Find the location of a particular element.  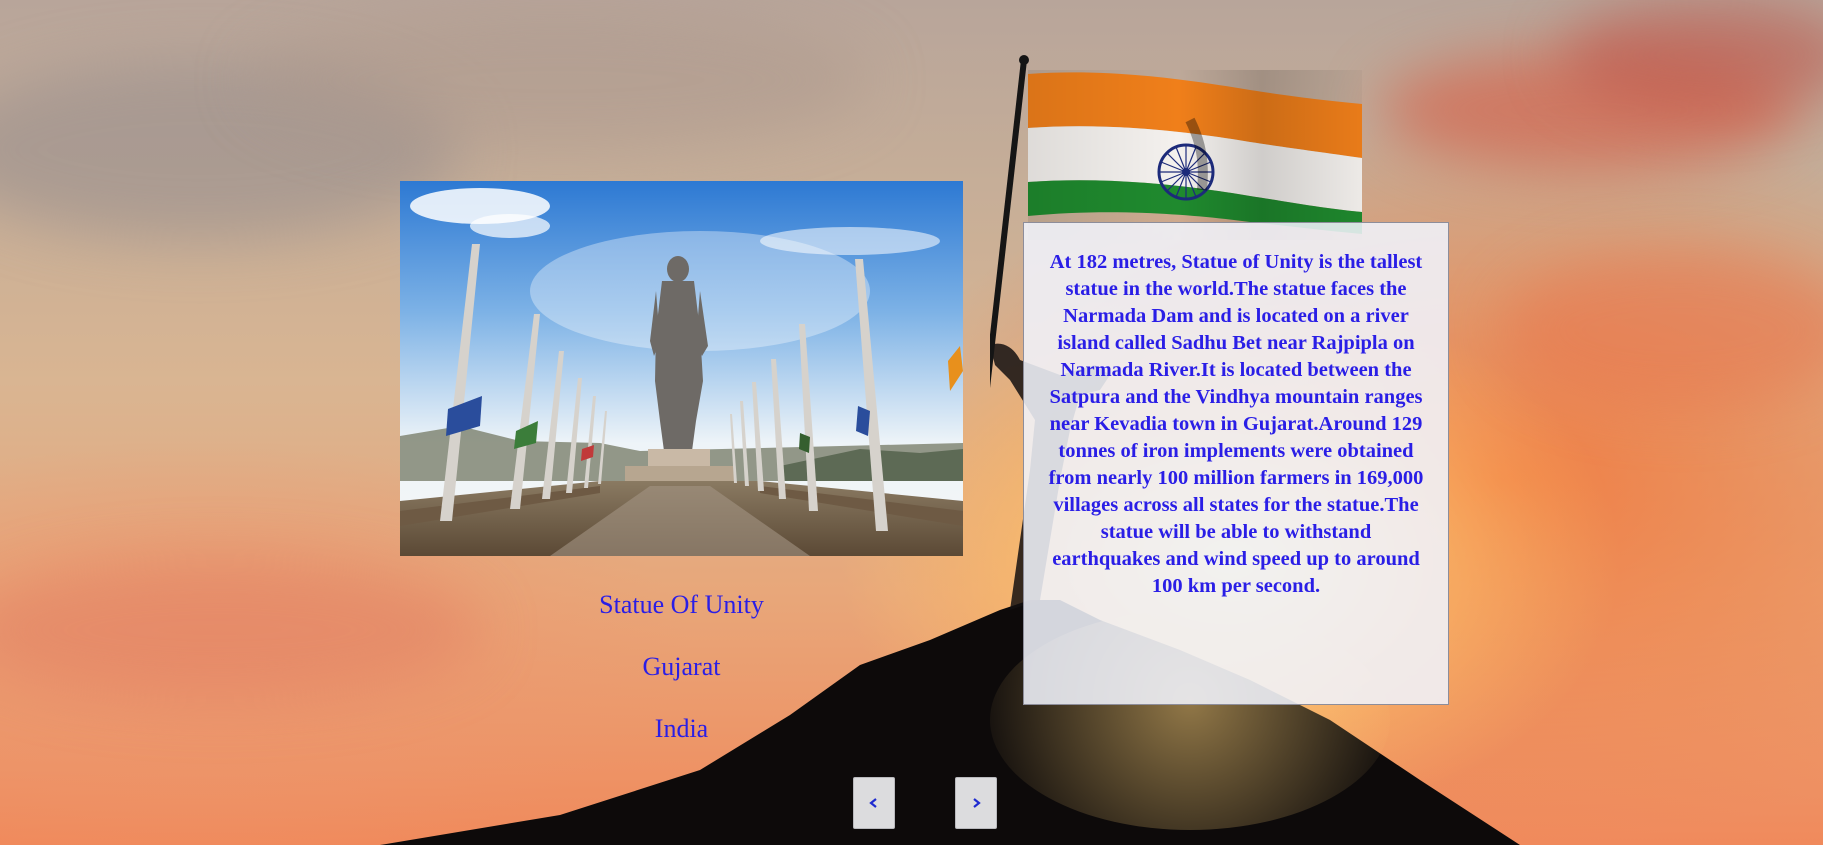

statue-photo-icon is located at coordinates (681, 368).